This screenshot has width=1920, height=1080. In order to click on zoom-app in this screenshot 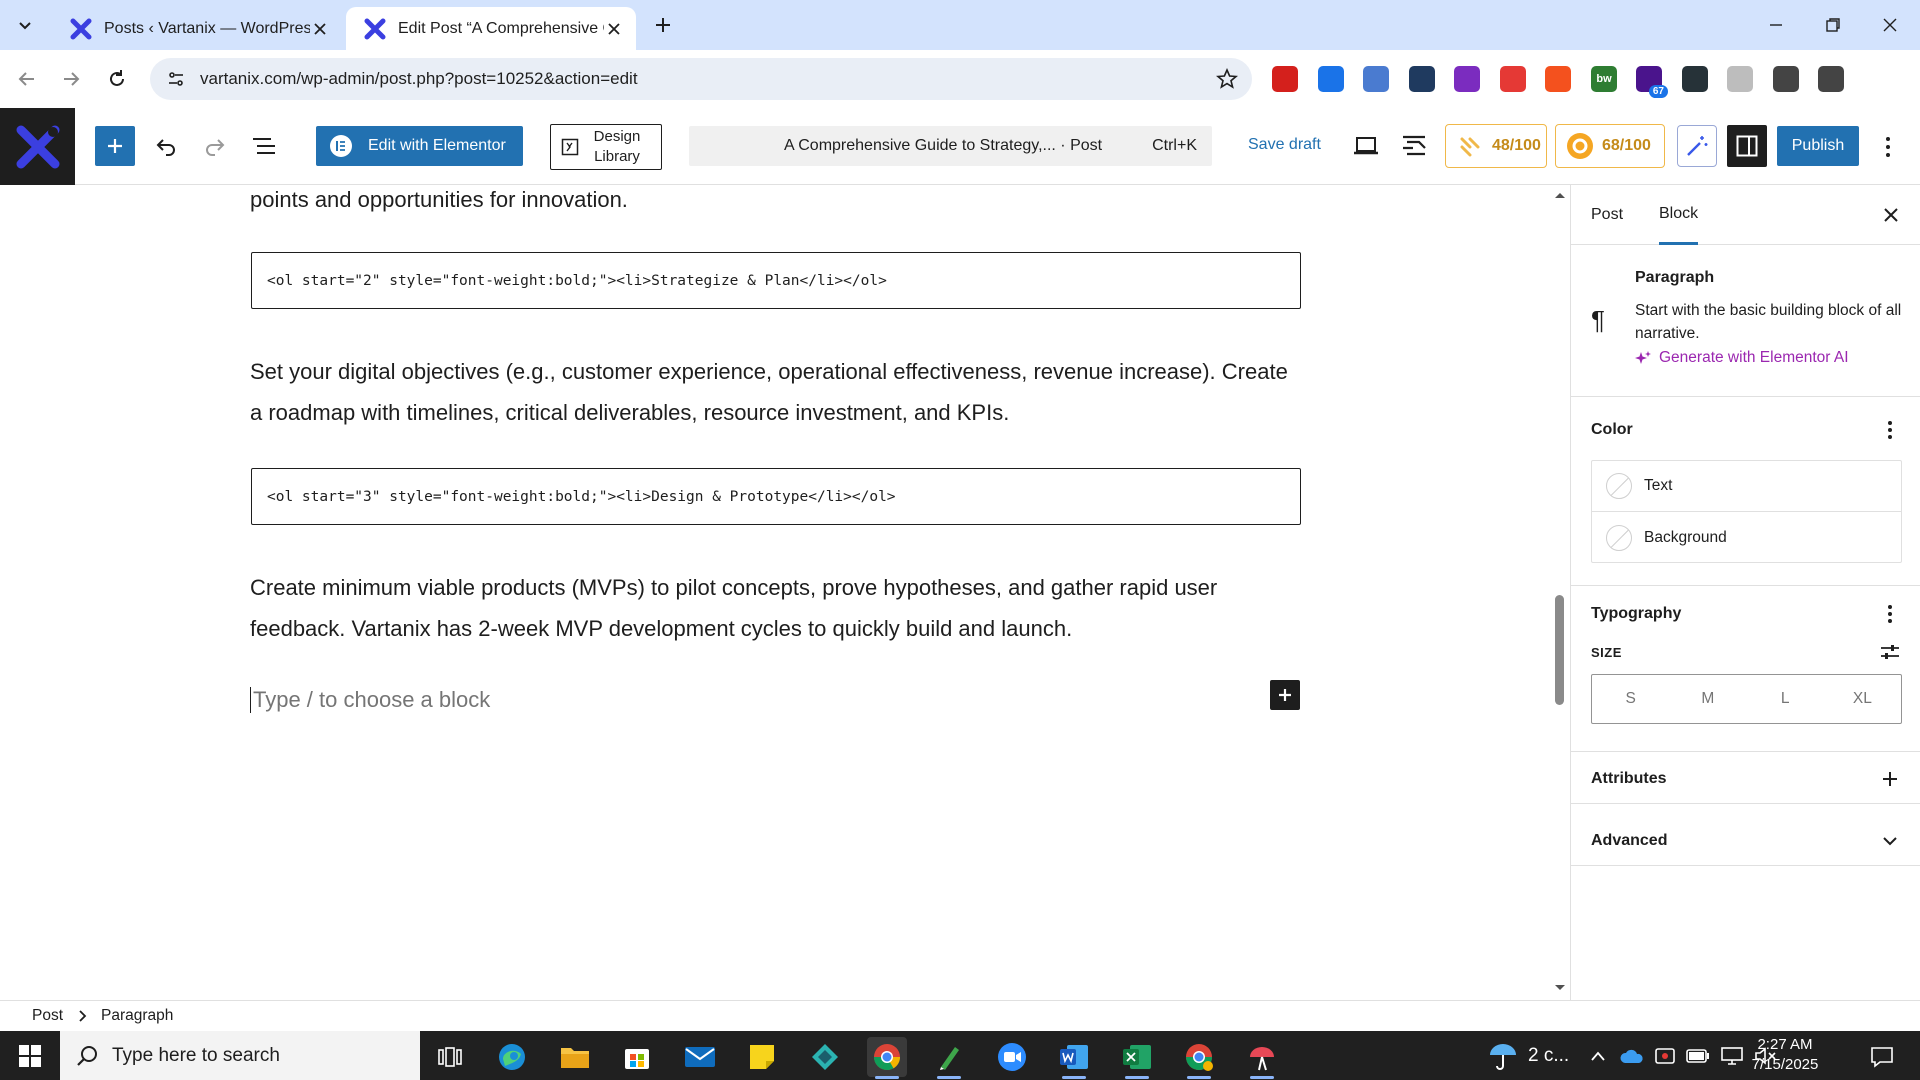, I will do `click(1012, 1057)`.